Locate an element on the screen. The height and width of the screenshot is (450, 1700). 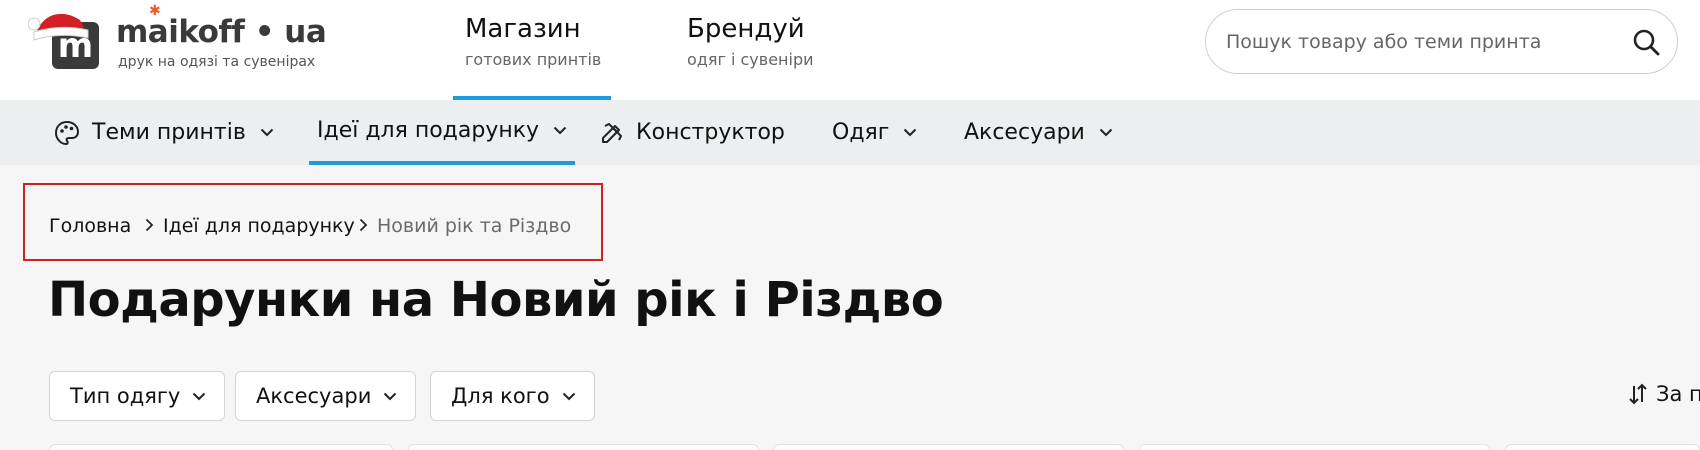
filter-label: Тип одягу is located at coordinates (125, 396).